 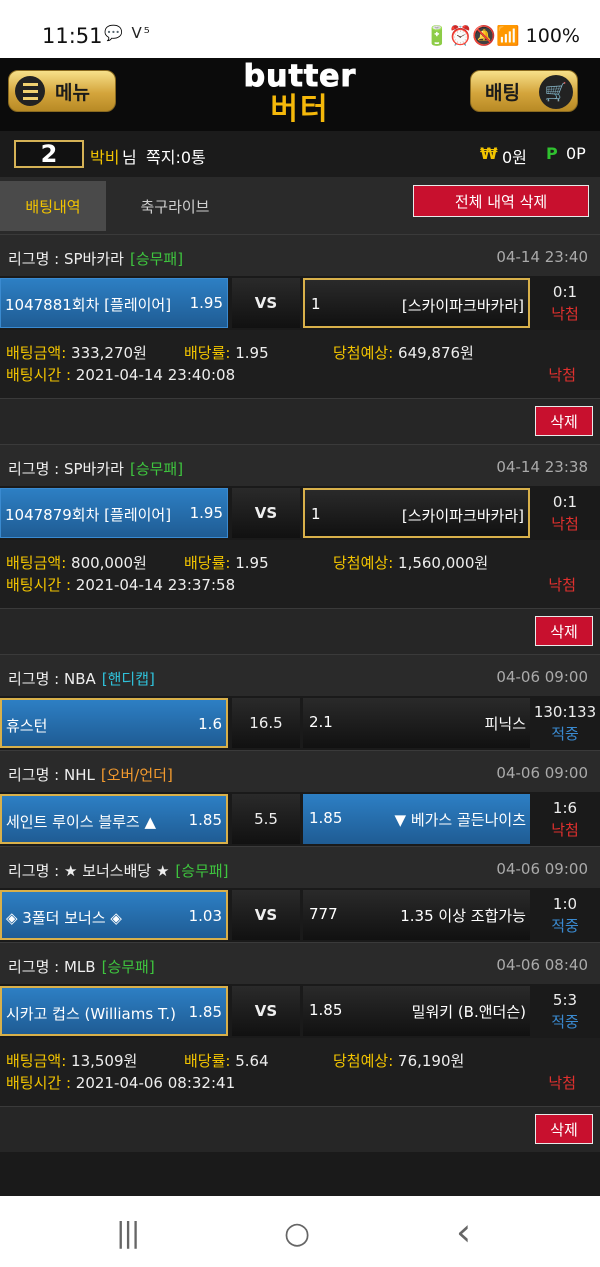 What do you see at coordinates (128, 1232) in the screenshot?
I see `recent-apps-icon: |||` at bounding box center [128, 1232].